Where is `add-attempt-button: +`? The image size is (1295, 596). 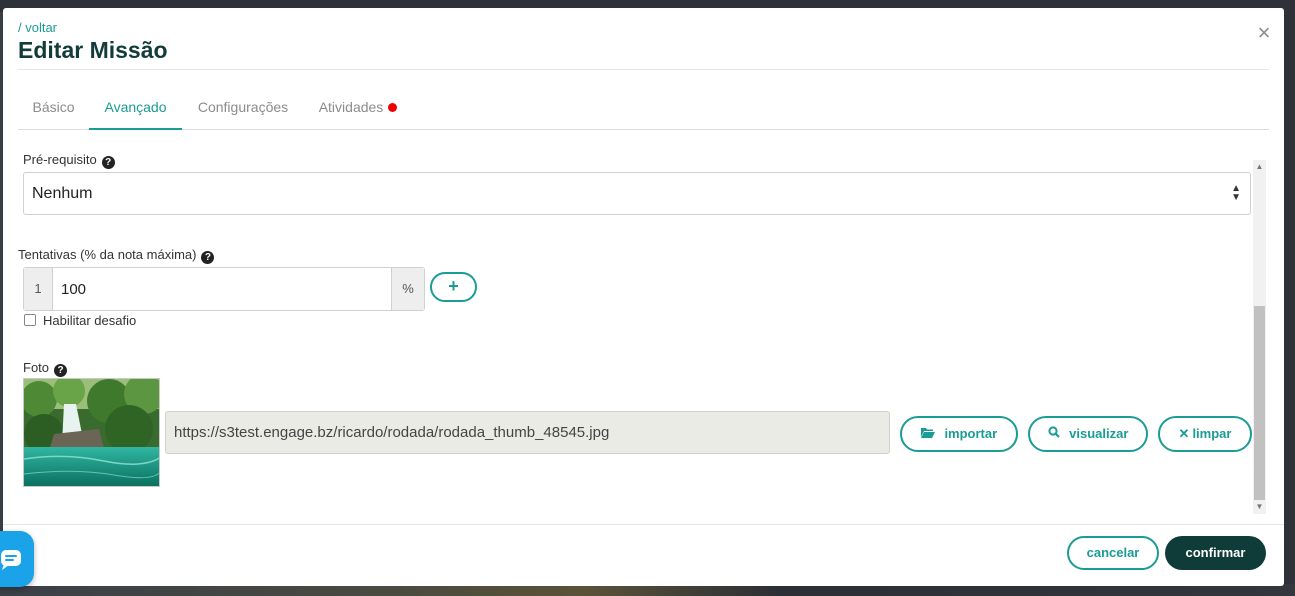
add-attempt-button: + is located at coordinates (453, 287).